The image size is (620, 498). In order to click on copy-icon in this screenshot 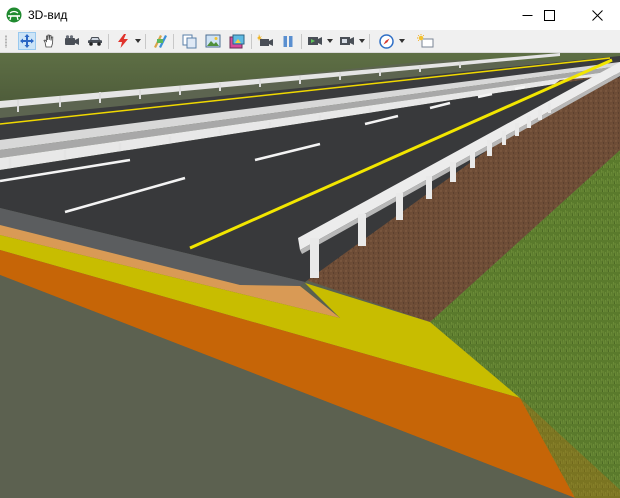, I will do `click(189, 41)`.